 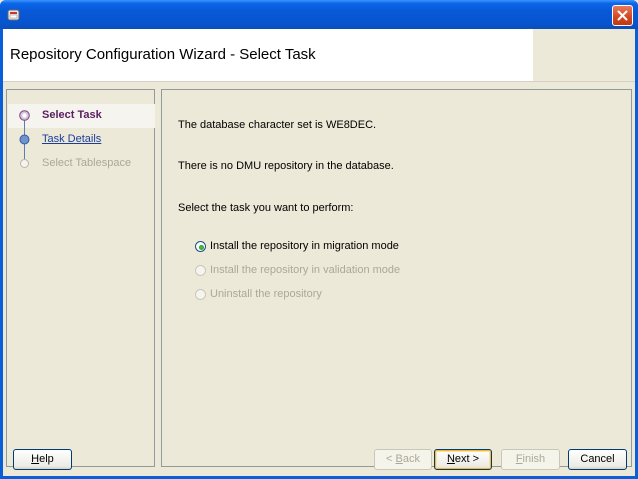 What do you see at coordinates (24, 115) in the screenshot?
I see `current-step-stop-icon` at bounding box center [24, 115].